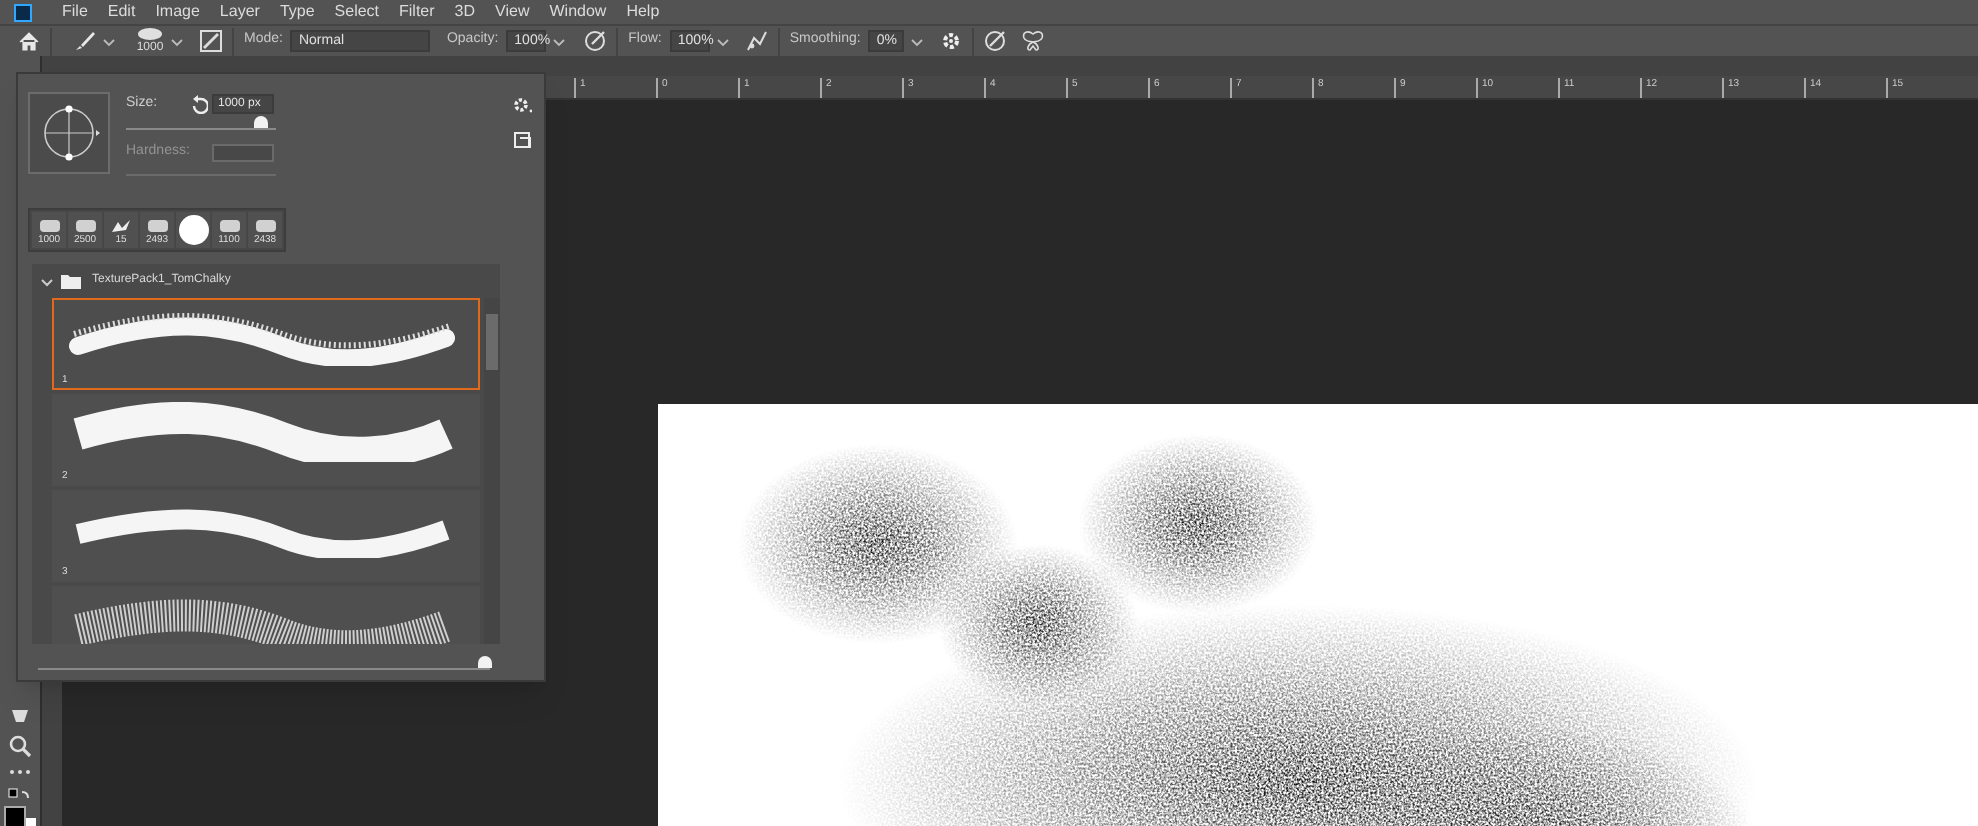 The image size is (1978, 826). Describe the element at coordinates (121, 12) in the screenshot. I see `menu-item: Edit` at that location.